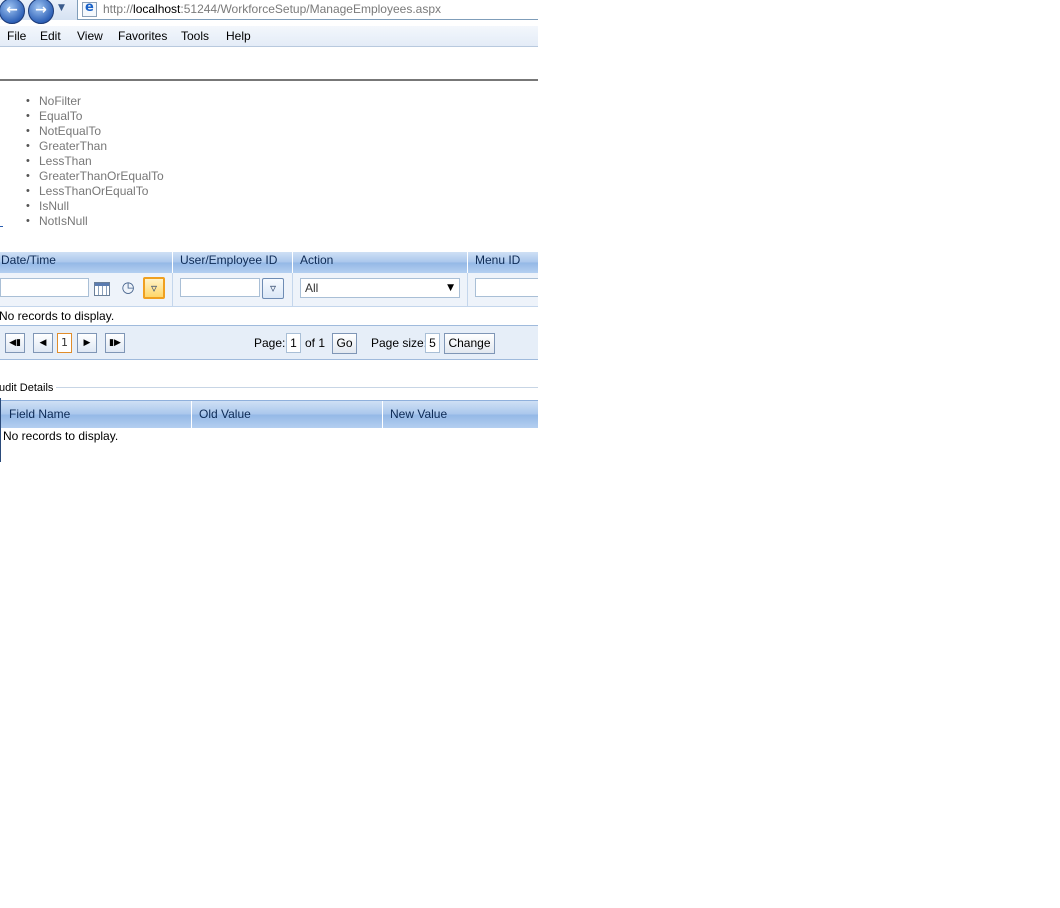 The height and width of the screenshot is (908, 1060). What do you see at coordinates (506, 287) in the screenshot?
I see `menu-id-filter-input` at bounding box center [506, 287].